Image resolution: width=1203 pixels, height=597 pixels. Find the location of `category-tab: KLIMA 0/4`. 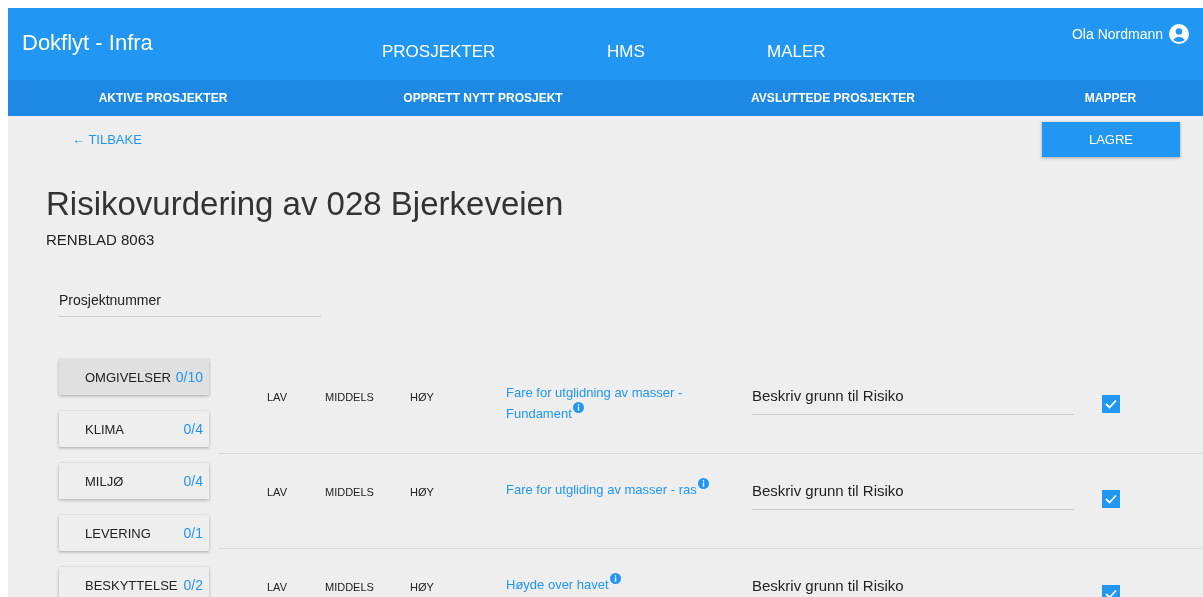

category-tab: KLIMA 0/4 is located at coordinates (134, 429).